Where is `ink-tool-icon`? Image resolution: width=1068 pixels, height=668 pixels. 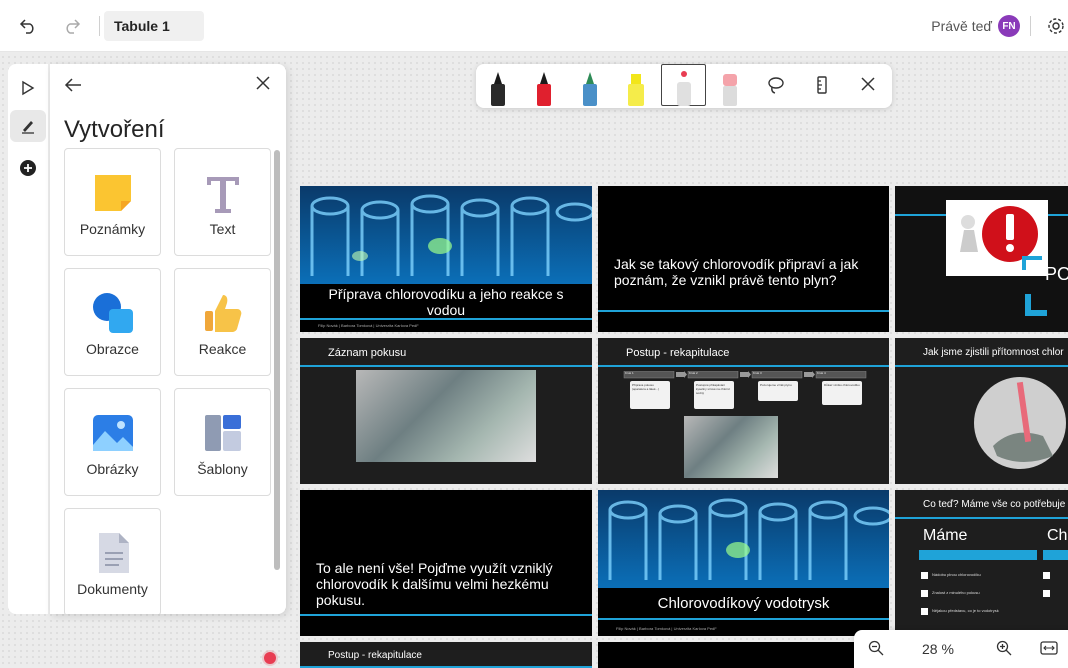 ink-tool-icon is located at coordinates (28, 126).